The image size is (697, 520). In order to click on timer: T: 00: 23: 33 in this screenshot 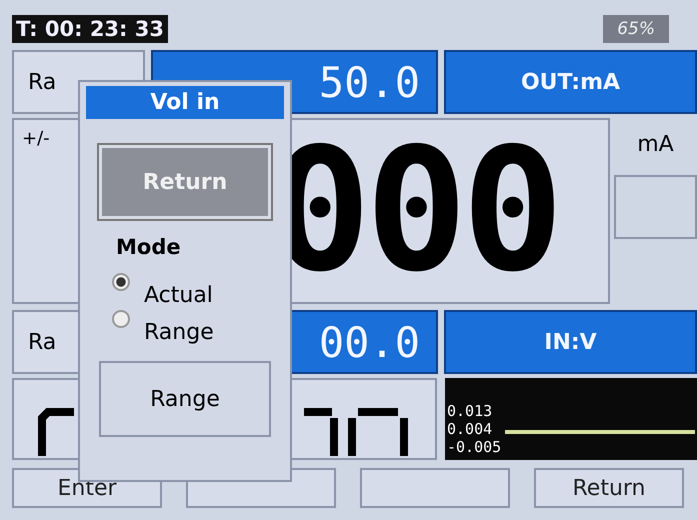, I will do `click(90, 29)`.